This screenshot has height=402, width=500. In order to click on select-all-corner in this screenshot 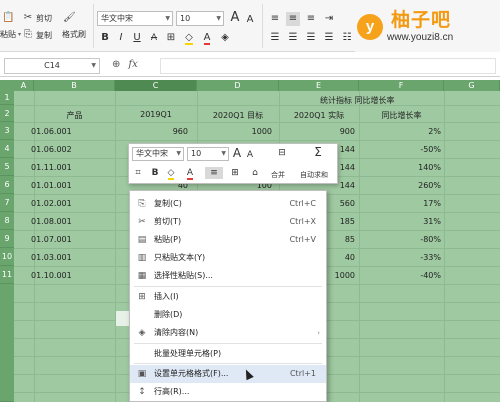, I will do `click(7, 85)`.